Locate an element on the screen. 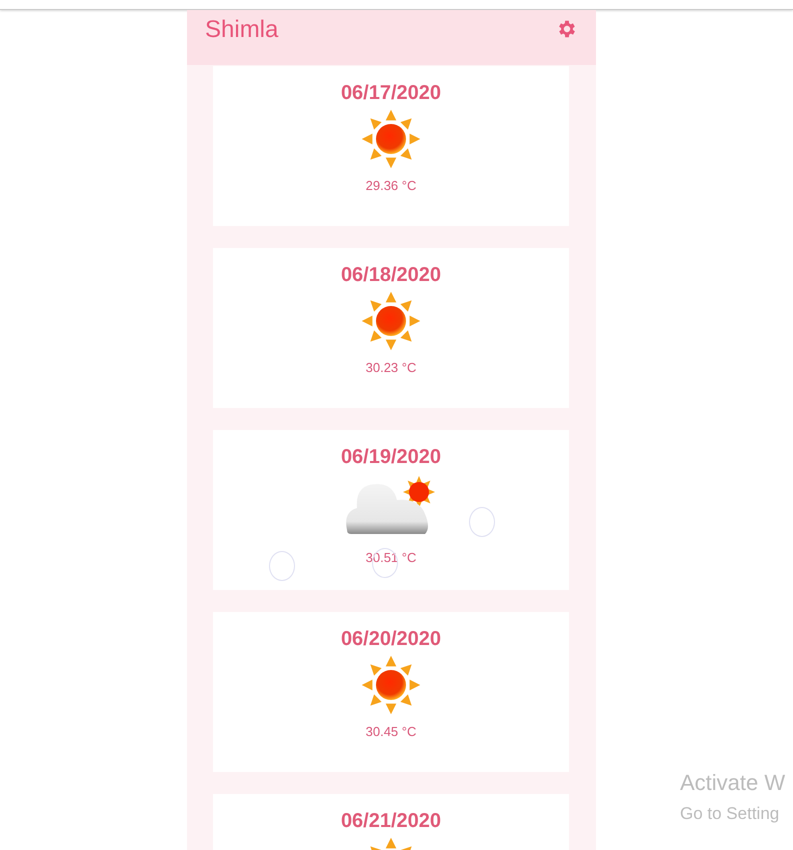  temperature-text: 30.23 °C is located at coordinates (391, 367).